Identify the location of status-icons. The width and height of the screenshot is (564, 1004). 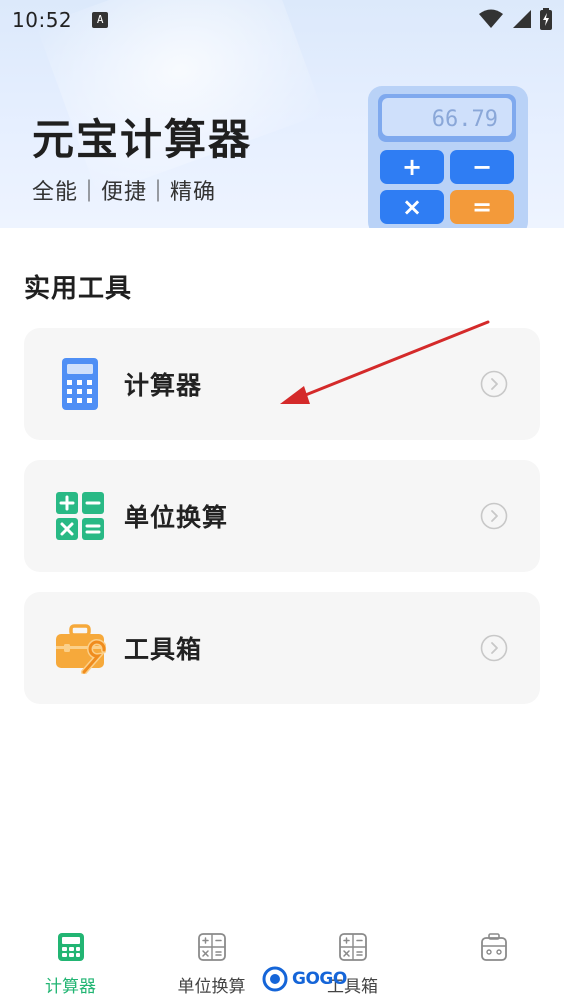
(515, 19).